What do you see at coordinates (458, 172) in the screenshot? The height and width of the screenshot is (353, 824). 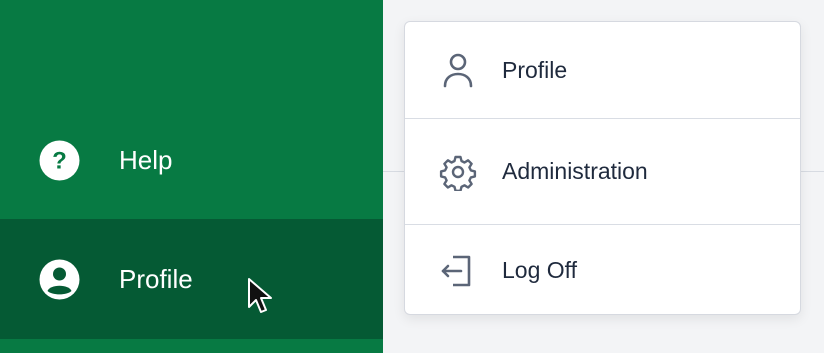 I see `gear-icon` at bounding box center [458, 172].